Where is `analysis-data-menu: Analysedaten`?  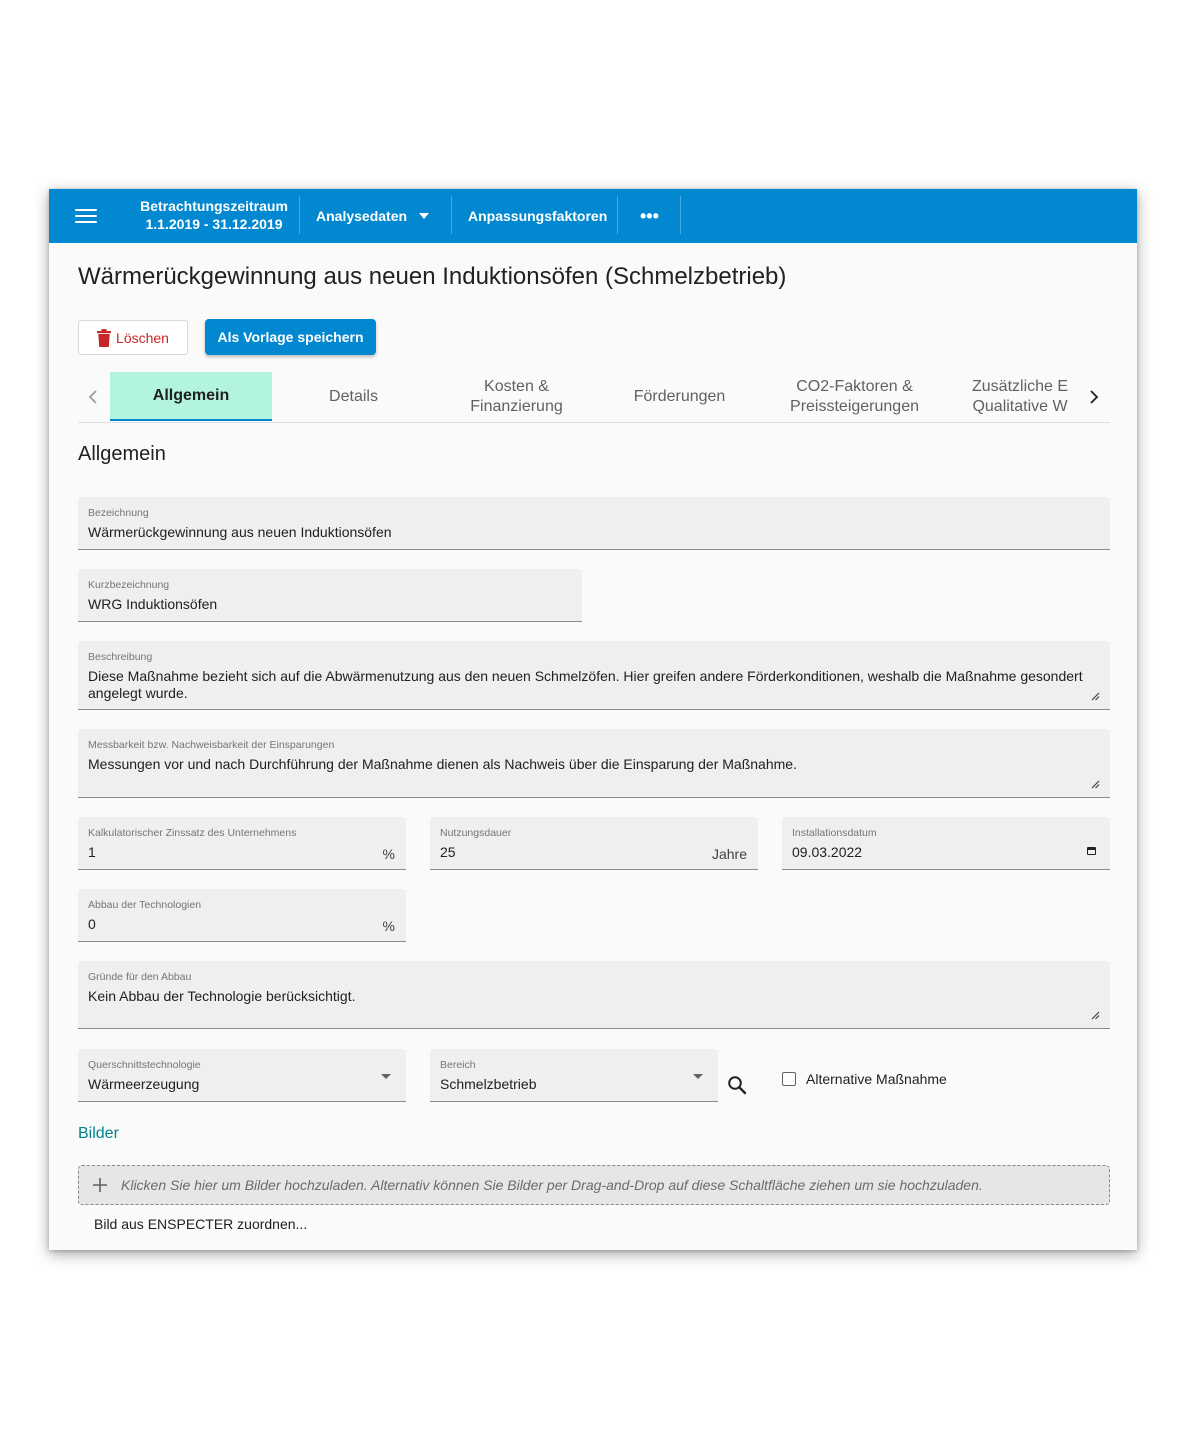 analysis-data-menu: Analysedaten is located at coordinates (373, 216).